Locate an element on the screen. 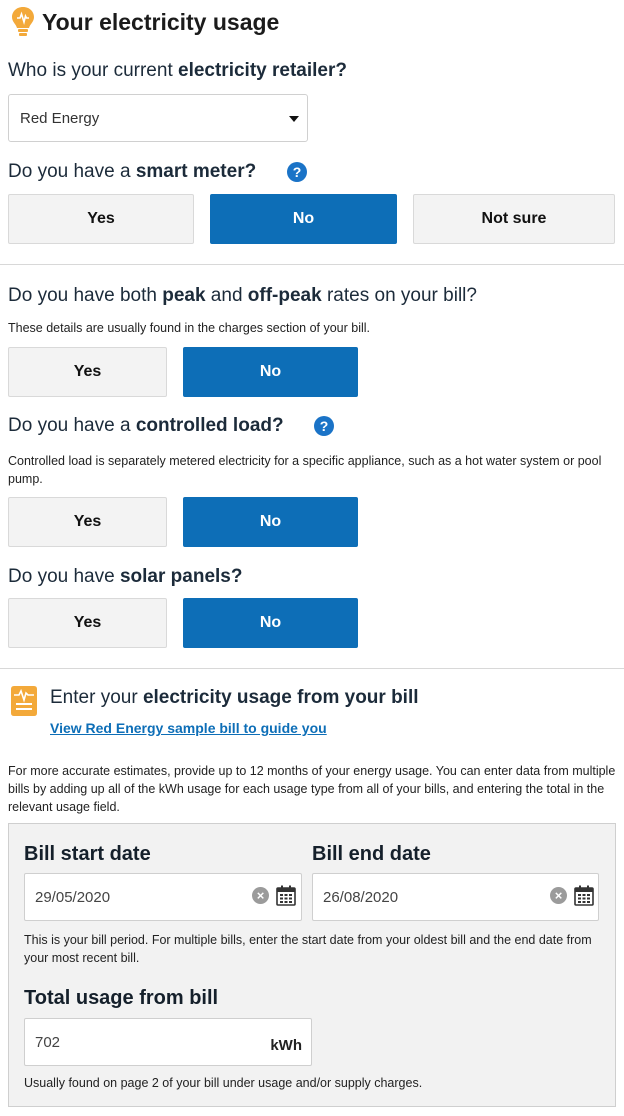 Image resolution: width=624 pixels, height=1116 pixels. bill-start-label: Bill start date is located at coordinates (87, 854).